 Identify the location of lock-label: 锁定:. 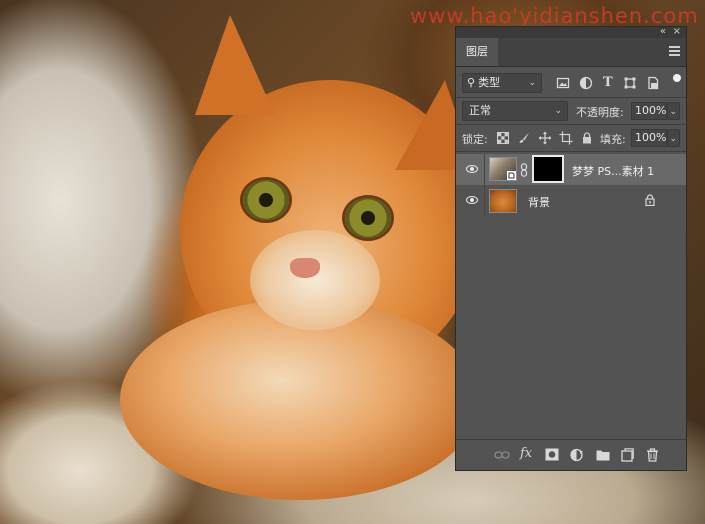
(475, 139).